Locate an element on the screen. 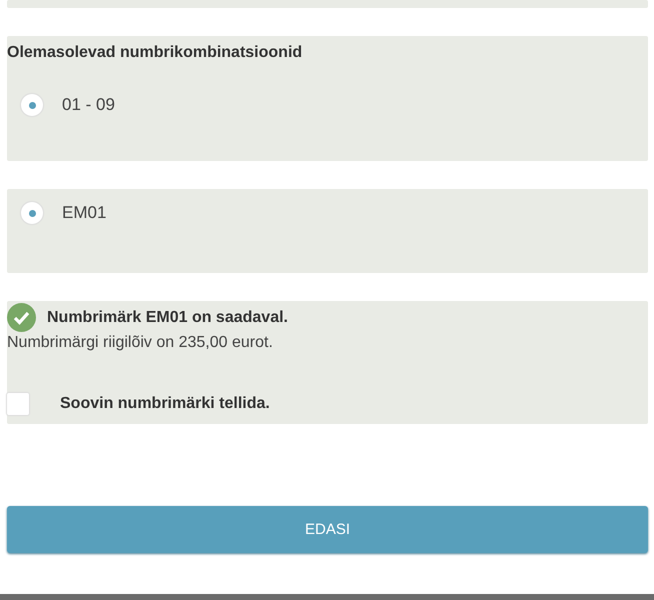 This screenshot has height=600, width=654. option-label: 01 - 09 is located at coordinates (88, 105).